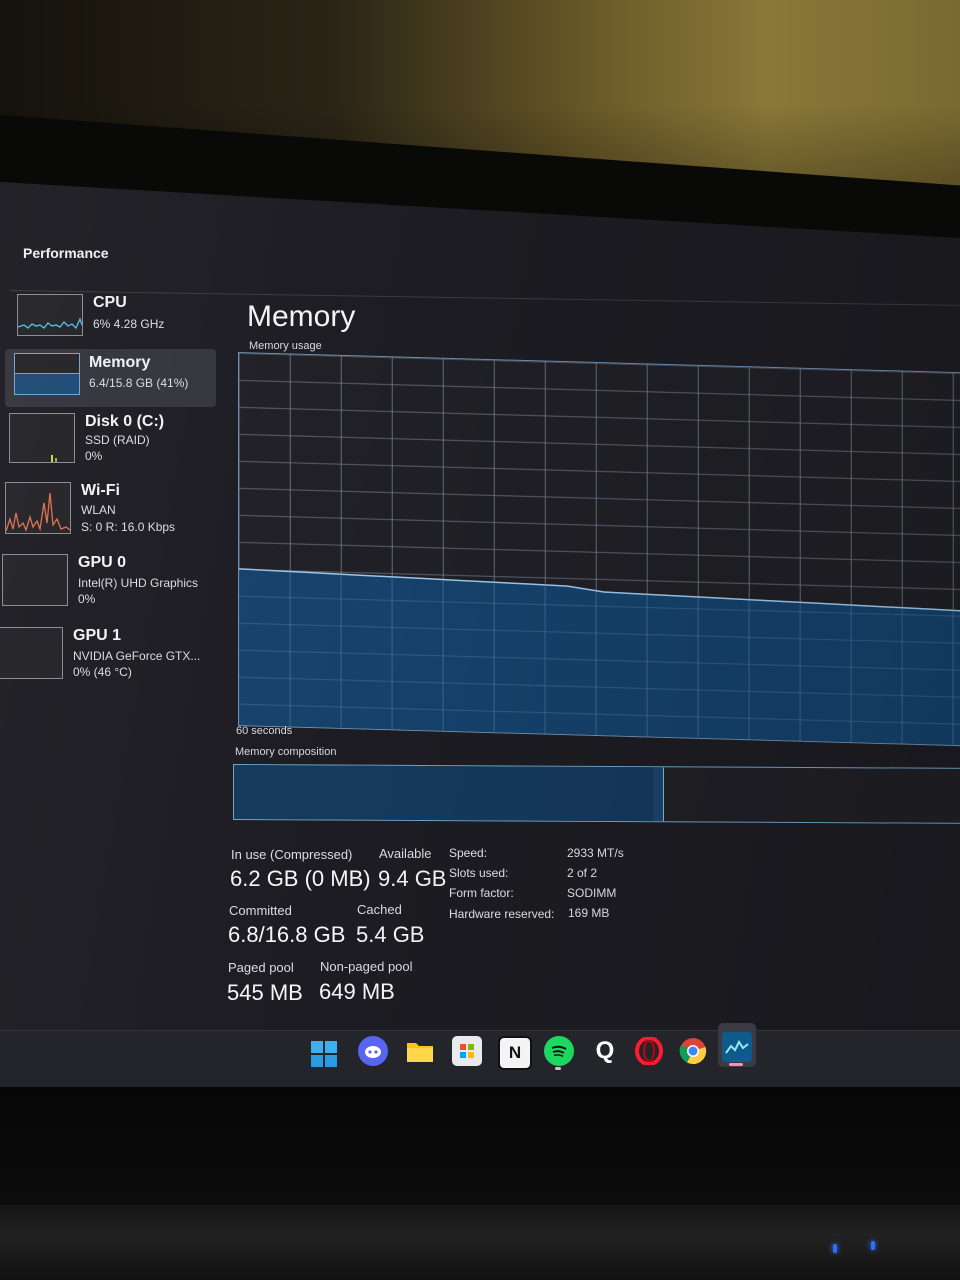 The width and height of the screenshot is (960, 1280). I want to click on speed-label: Speed:, so click(468, 853).